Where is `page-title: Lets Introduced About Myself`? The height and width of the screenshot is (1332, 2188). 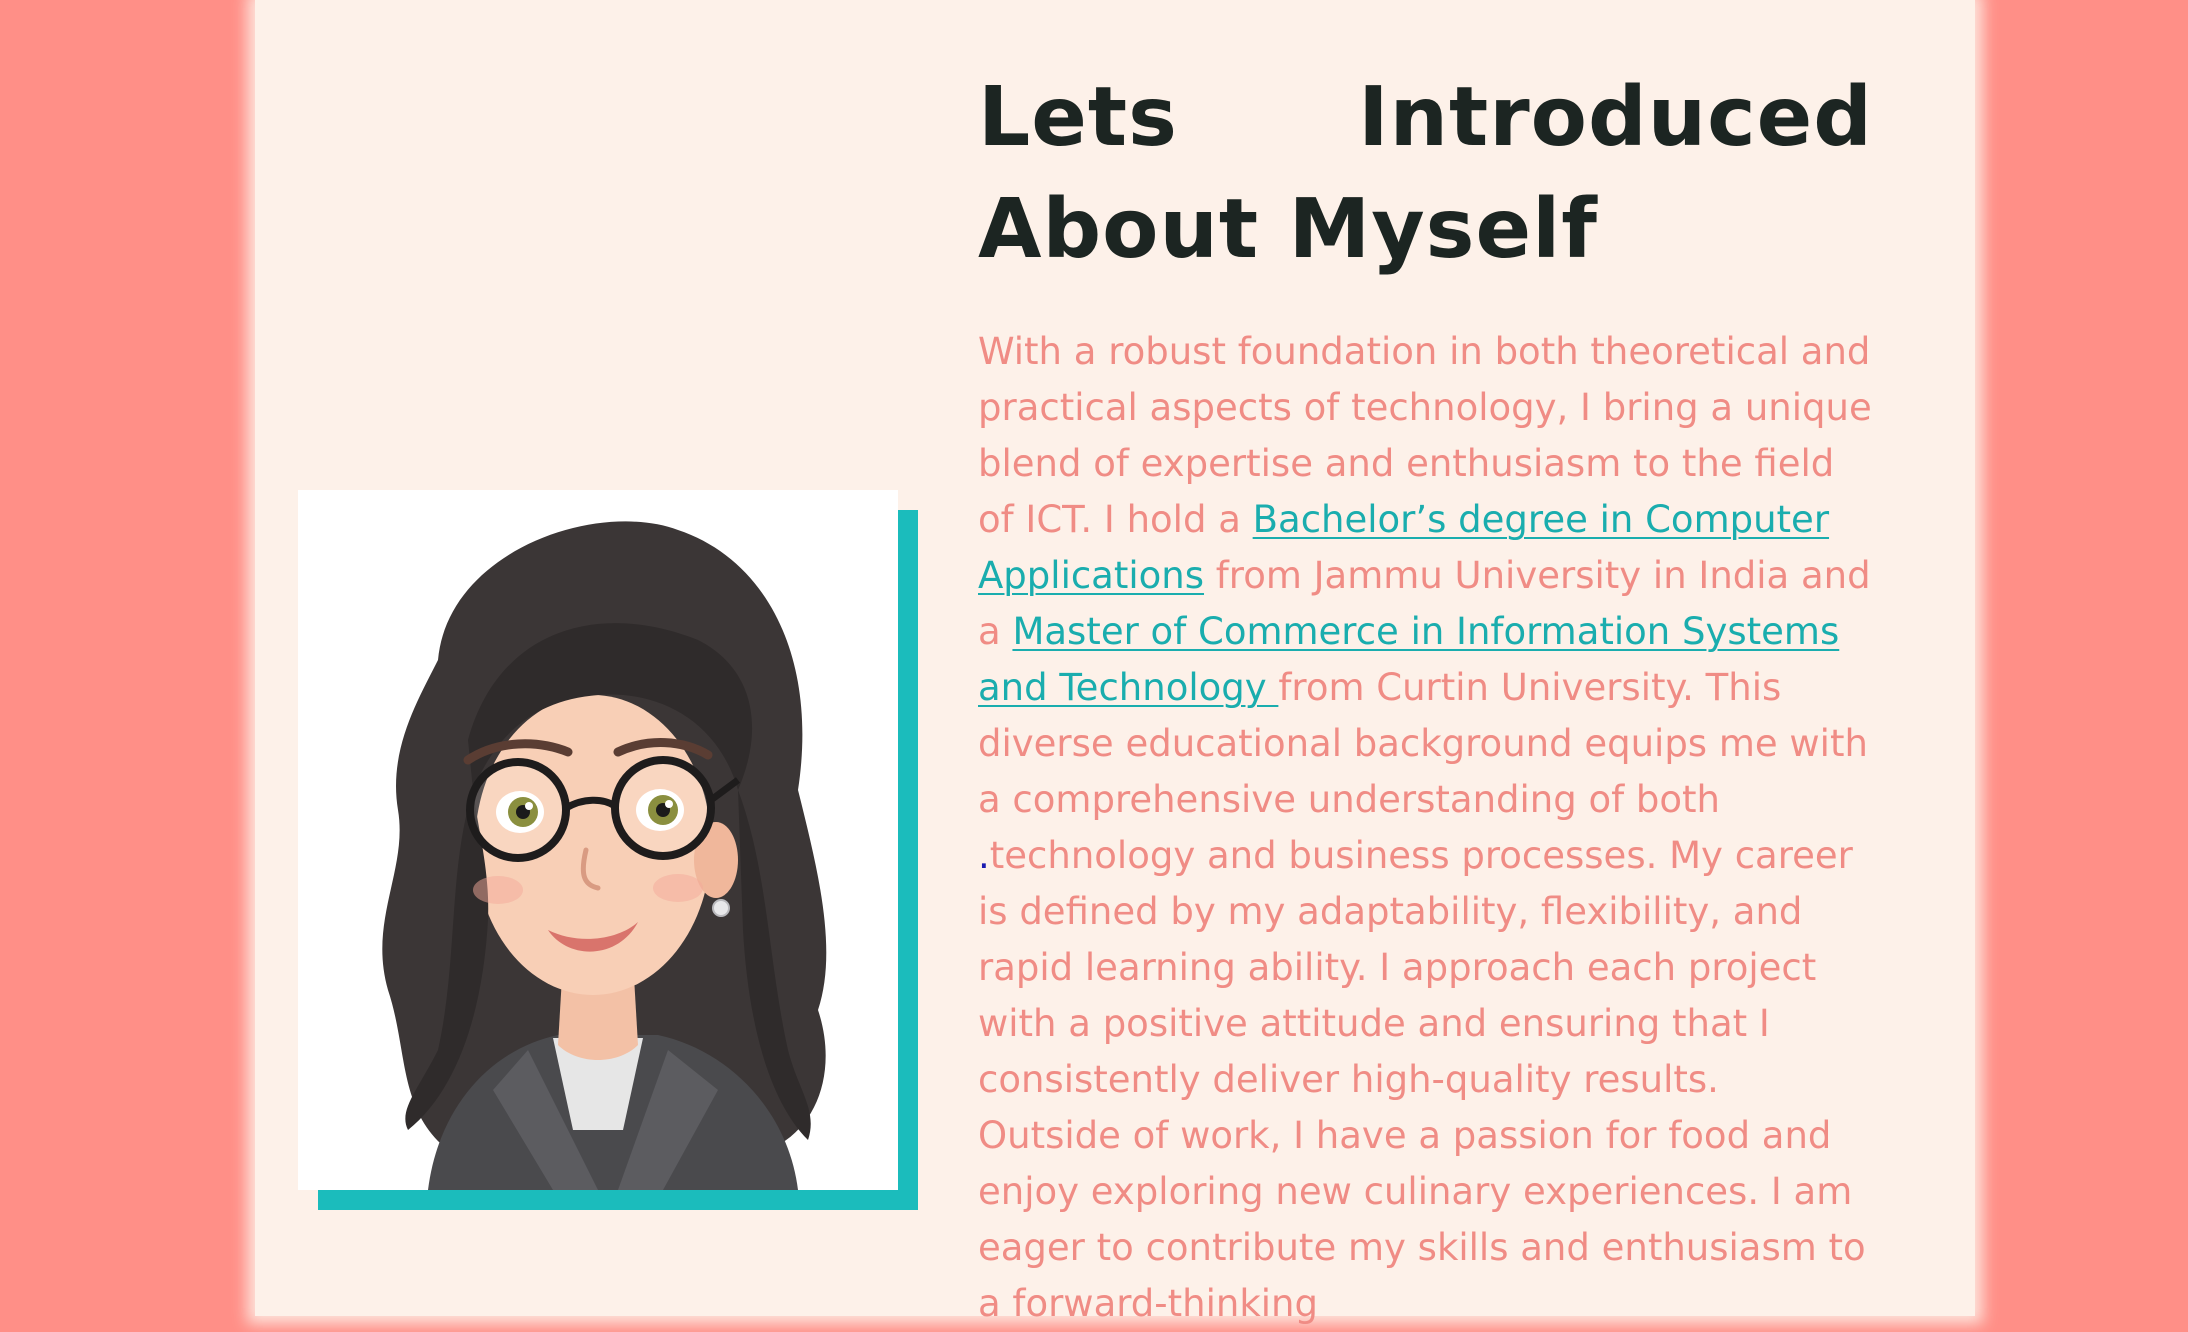
page-title: Lets Introduced About Myself is located at coordinates (1425, 173).